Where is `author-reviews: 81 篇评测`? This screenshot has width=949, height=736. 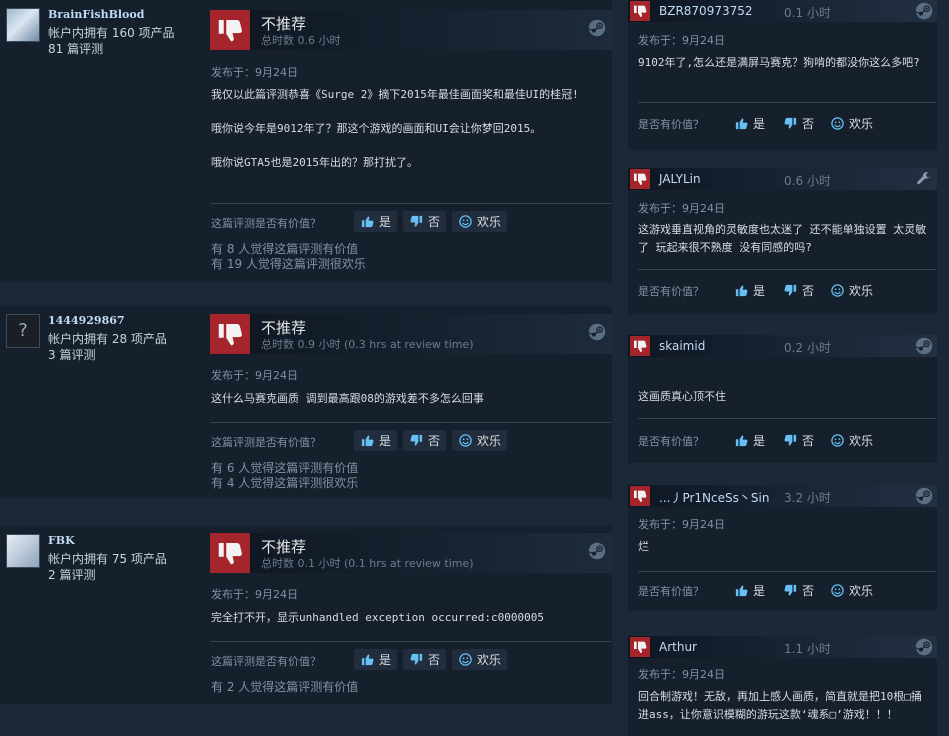
author-reviews: 81 篇评测 is located at coordinates (75, 48).